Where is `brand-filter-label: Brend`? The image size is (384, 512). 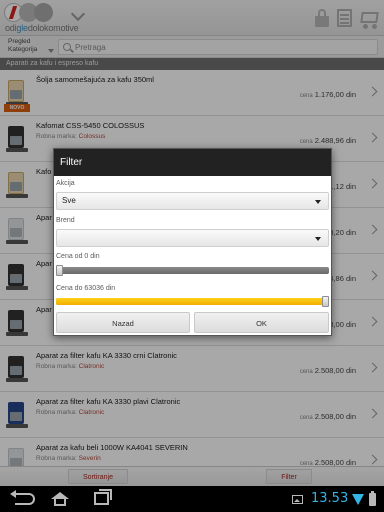
brand-filter-label: Brend is located at coordinates (65, 220).